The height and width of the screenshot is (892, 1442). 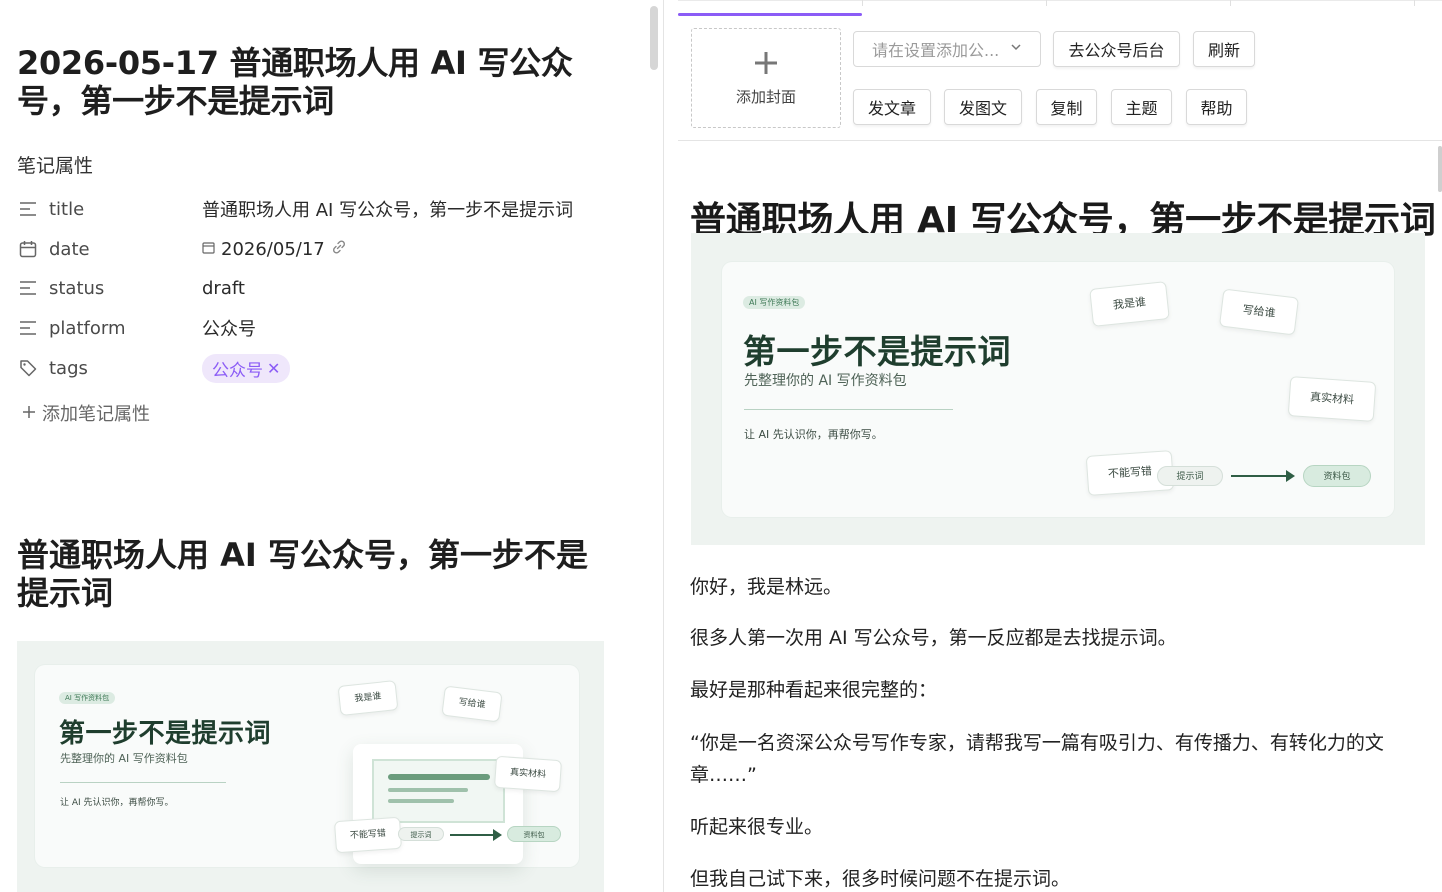 I want to click on add-cover-button: 添加封面, so click(x=766, y=78).